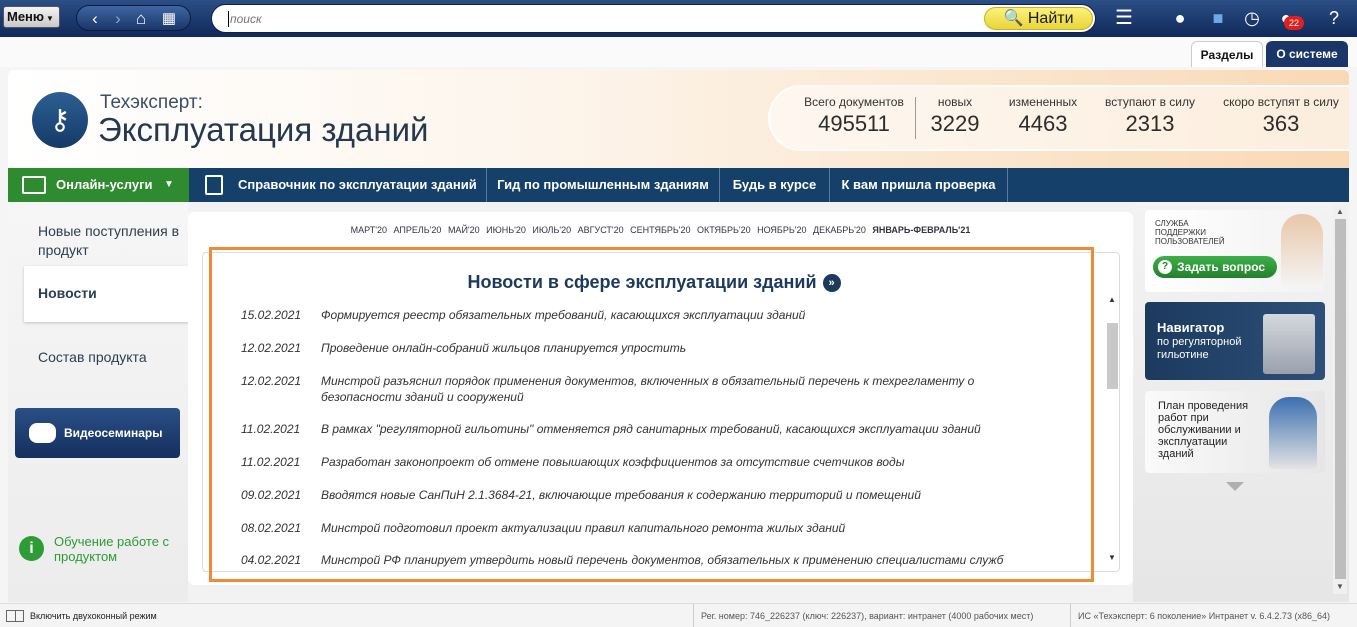 This screenshot has width=1357, height=627. I want to click on product-logo: ⚷, so click(60, 120).